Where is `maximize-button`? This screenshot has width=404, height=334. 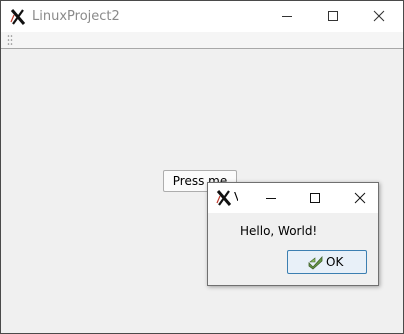 maximize-button is located at coordinates (334, 16).